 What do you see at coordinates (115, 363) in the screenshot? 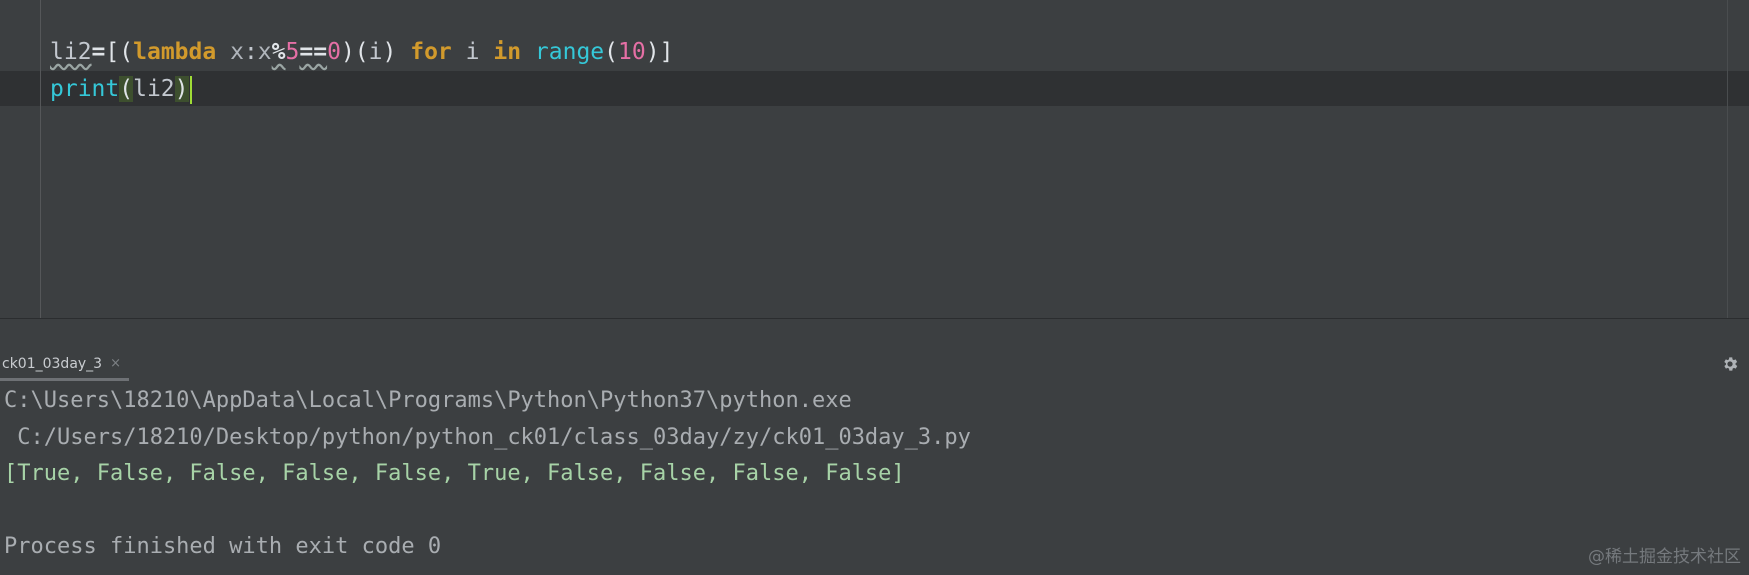
I see `close-icon: ×` at bounding box center [115, 363].